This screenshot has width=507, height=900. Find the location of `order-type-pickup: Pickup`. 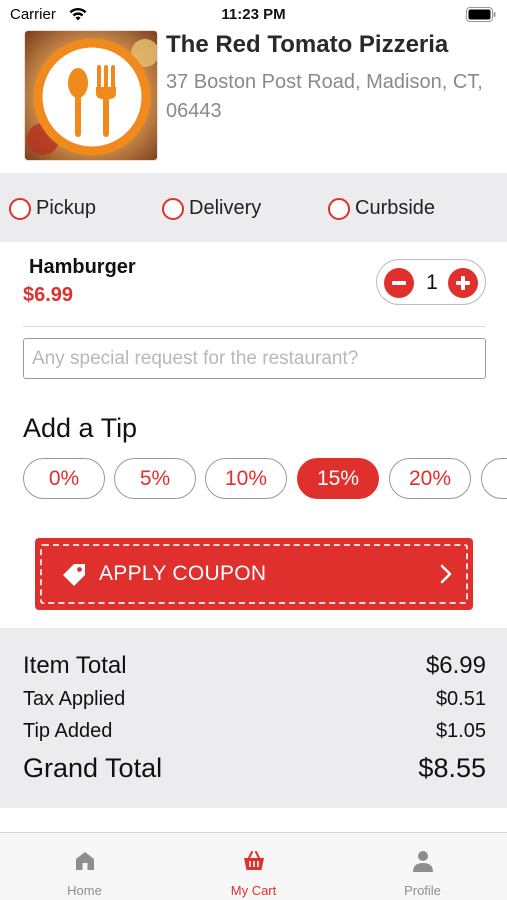

order-type-pickup: Pickup is located at coordinates (52, 208).